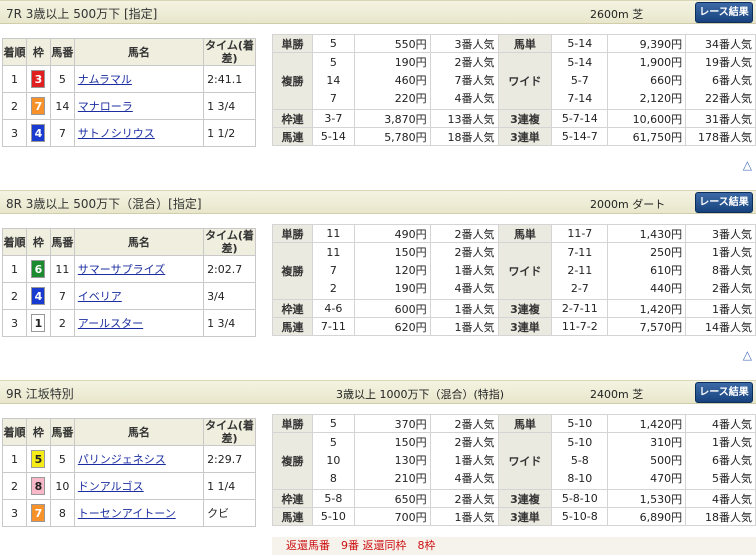  What do you see at coordinates (229, 52) in the screenshot?
I see `time-header: タイム(着差)` at bounding box center [229, 52].